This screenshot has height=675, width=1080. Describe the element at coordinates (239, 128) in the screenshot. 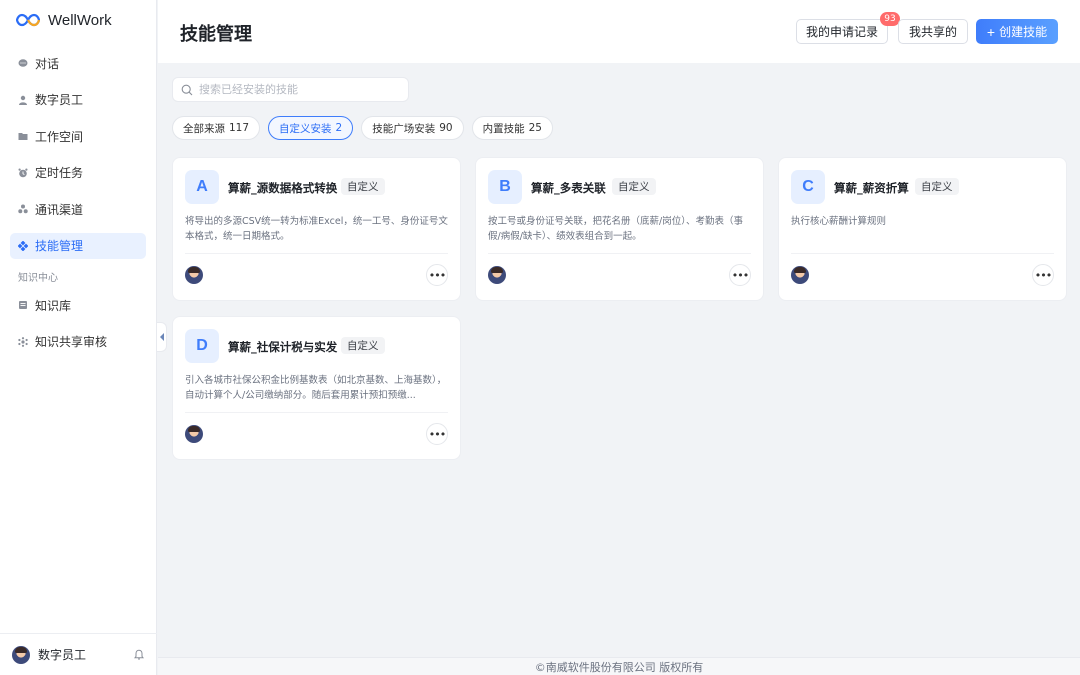

I see `filter-count: 117` at that location.